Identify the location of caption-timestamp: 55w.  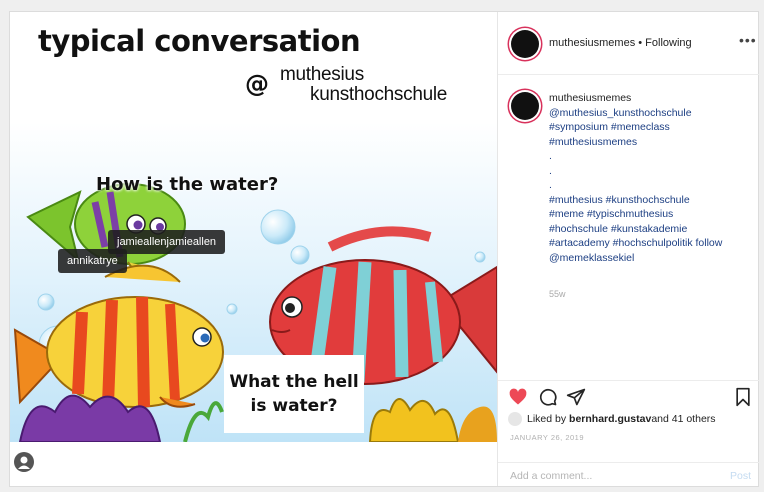
(557, 294).